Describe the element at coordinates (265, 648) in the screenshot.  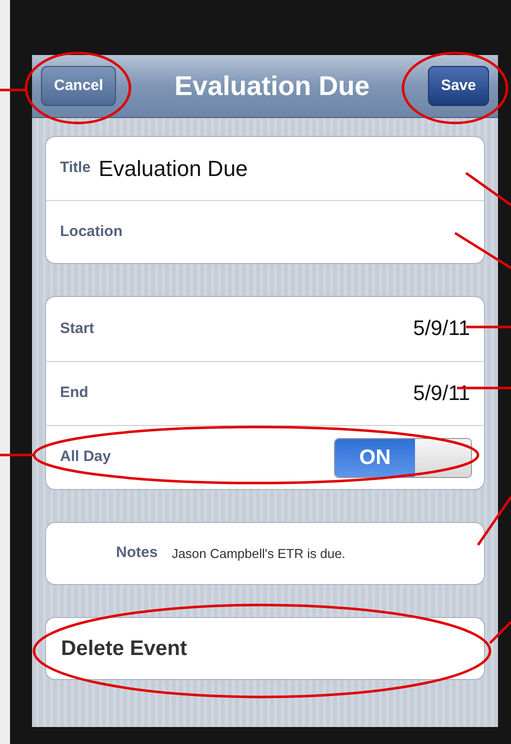
I see `delete-event-button: Delete Event` at that location.